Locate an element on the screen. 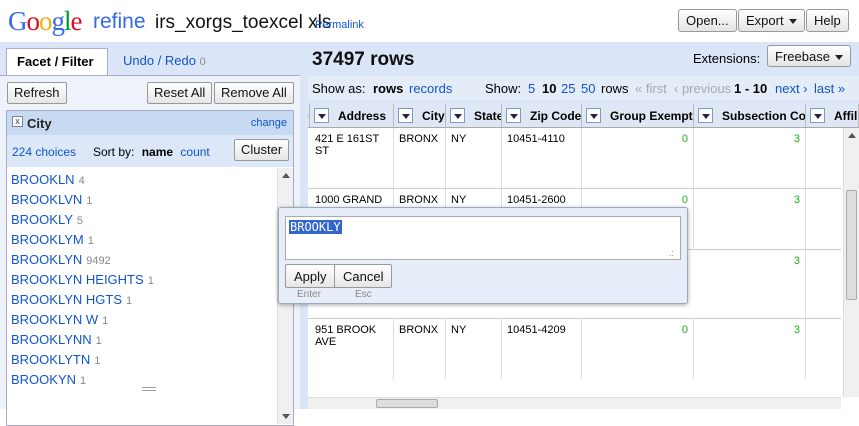  column-name: Group Exemption is located at coordinates (651, 116).